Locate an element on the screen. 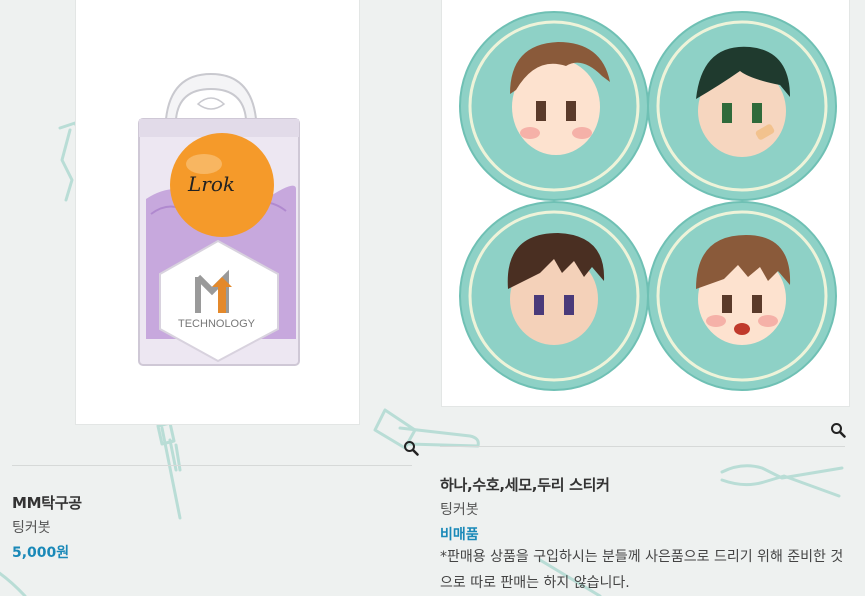 The image size is (865, 596). product-title: 하나,수호,세모,두리 스티커 is located at coordinates (525, 484).